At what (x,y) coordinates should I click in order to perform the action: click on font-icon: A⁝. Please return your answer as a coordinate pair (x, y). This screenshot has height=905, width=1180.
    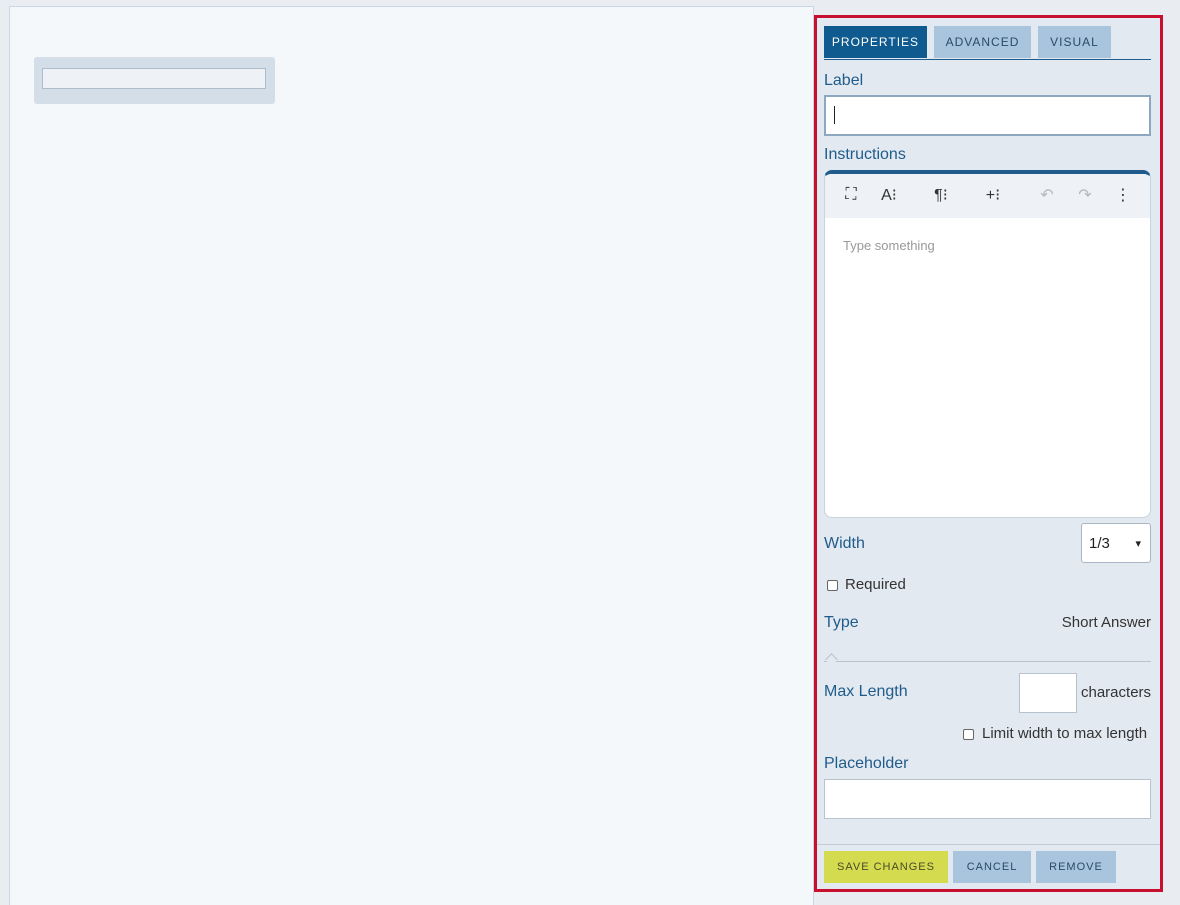
    Looking at the image, I should click on (889, 195).